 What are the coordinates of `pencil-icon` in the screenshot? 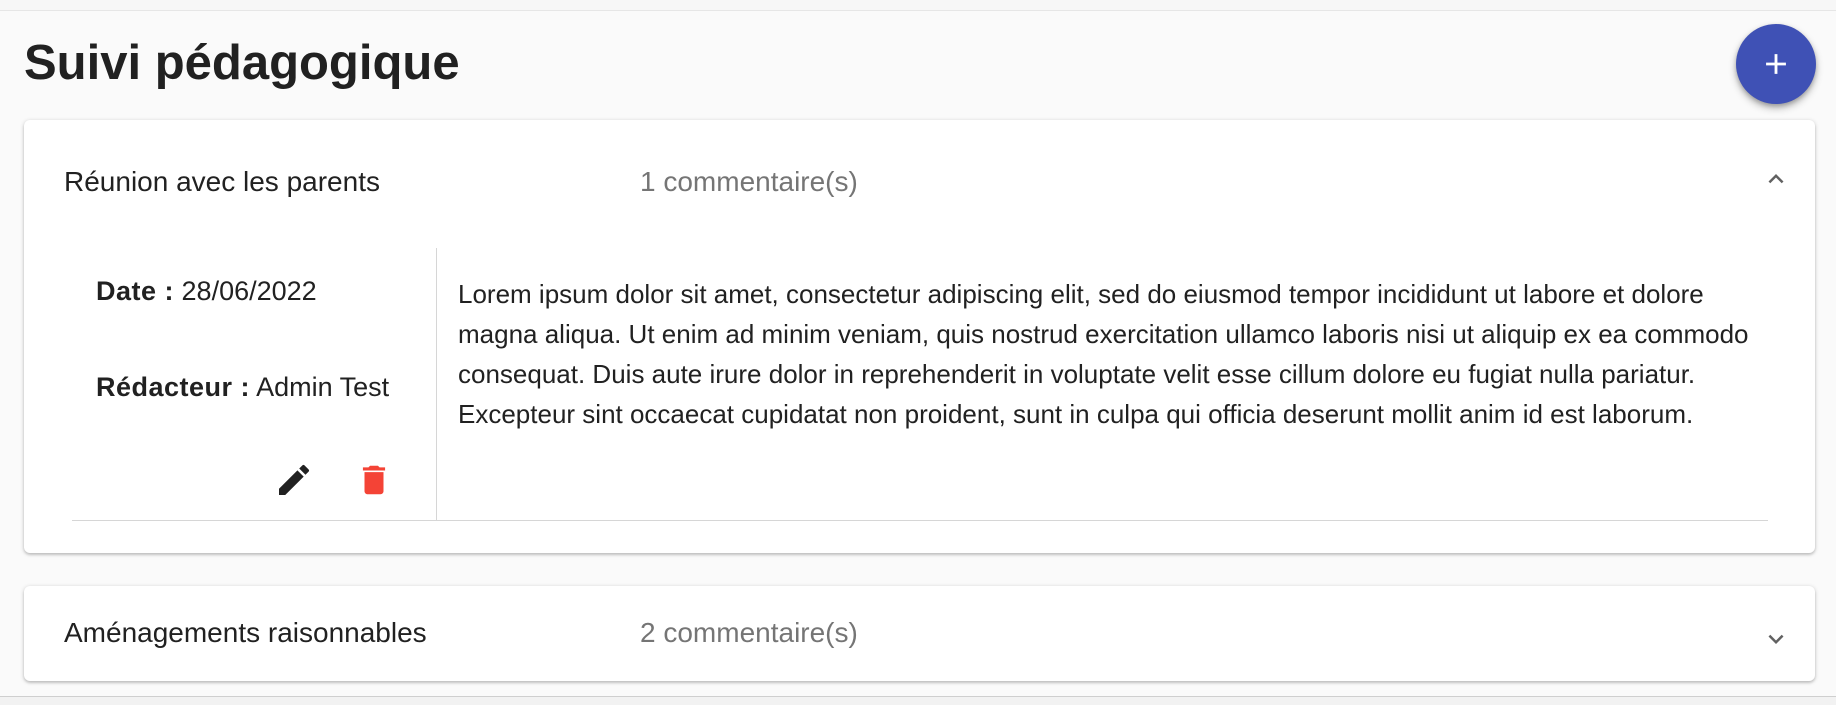 It's located at (294, 479).